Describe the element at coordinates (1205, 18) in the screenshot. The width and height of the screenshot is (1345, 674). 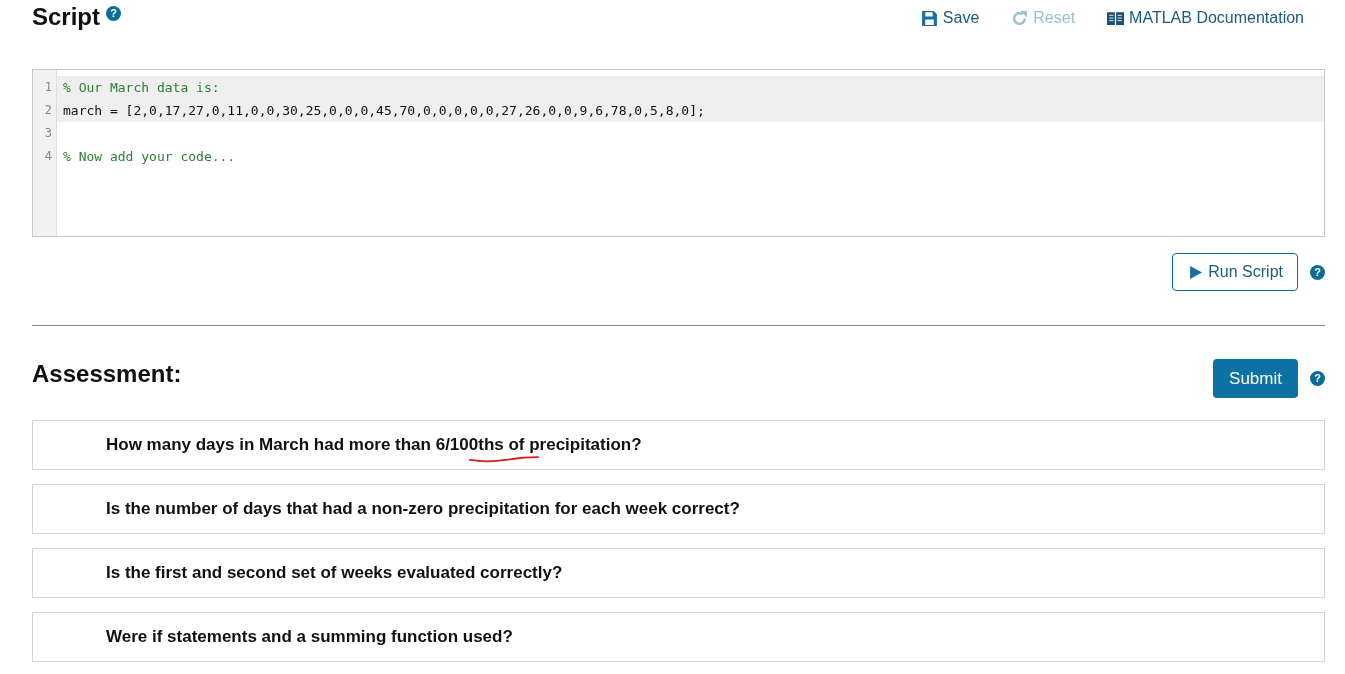
I see `docs-button: MATLAB Documentation` at that location.